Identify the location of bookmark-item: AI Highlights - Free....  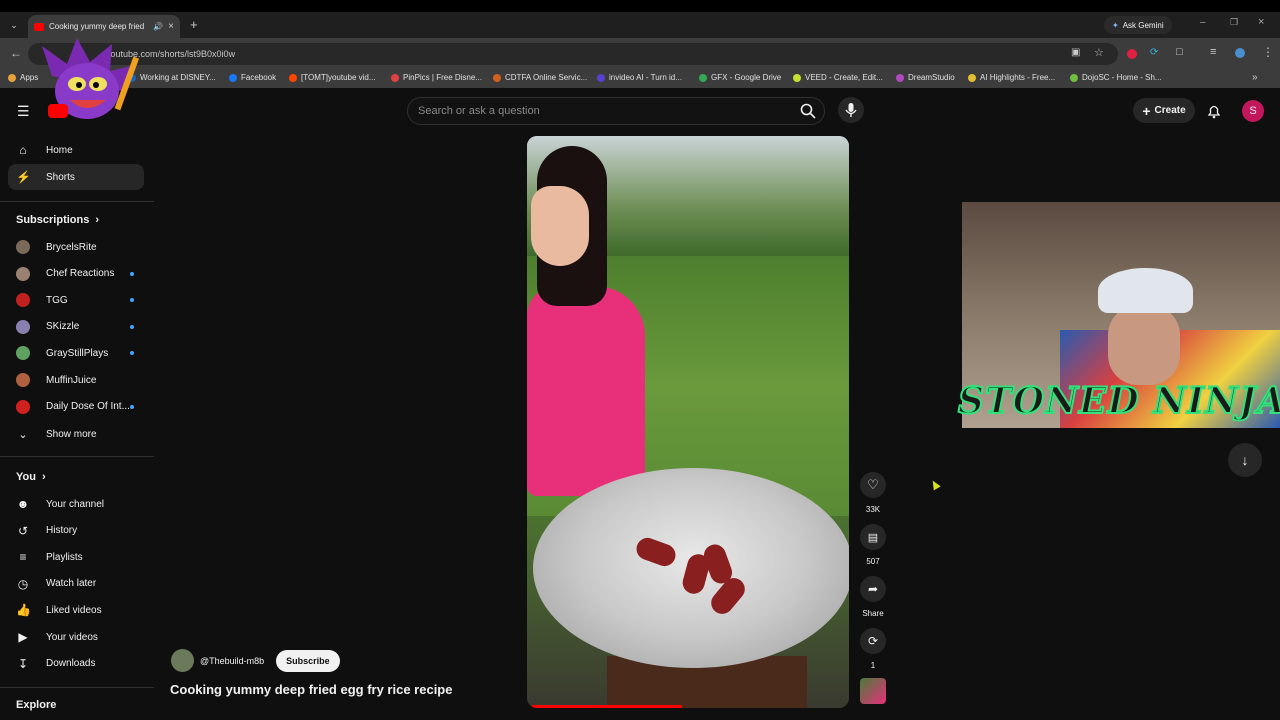
(1011, 77).